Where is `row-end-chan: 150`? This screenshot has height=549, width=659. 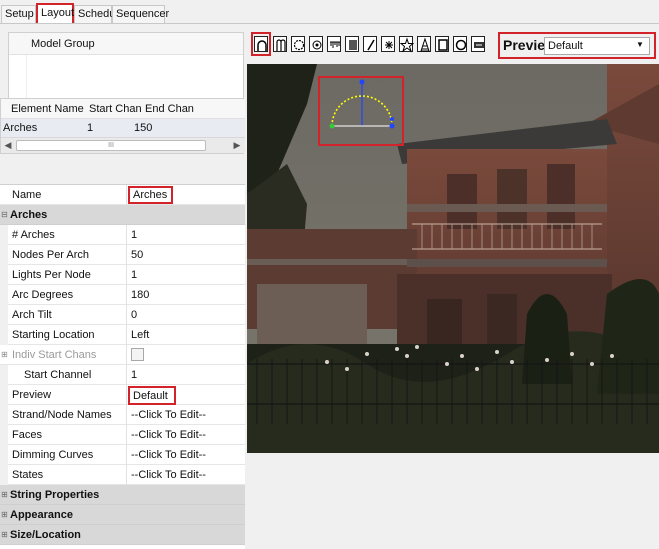
row-end-chan: 150 is located at coordinates (143, 128).